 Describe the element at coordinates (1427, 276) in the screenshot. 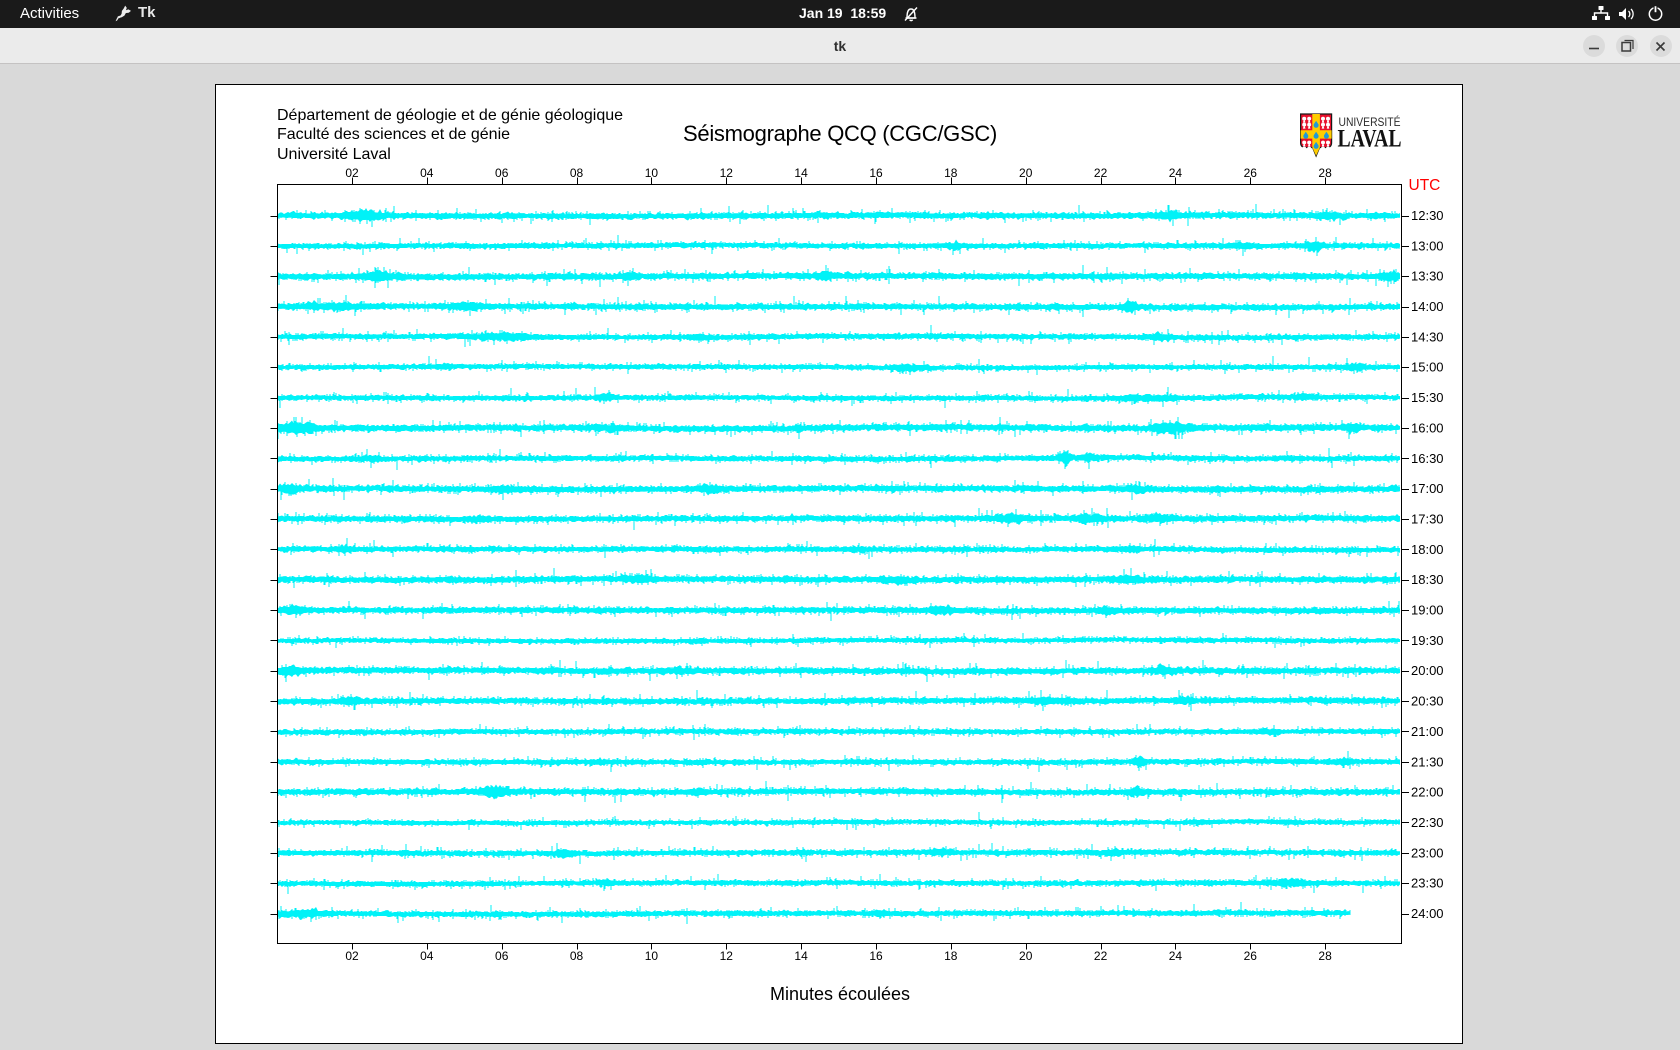

I see `svg-text: 13:30` at that location.